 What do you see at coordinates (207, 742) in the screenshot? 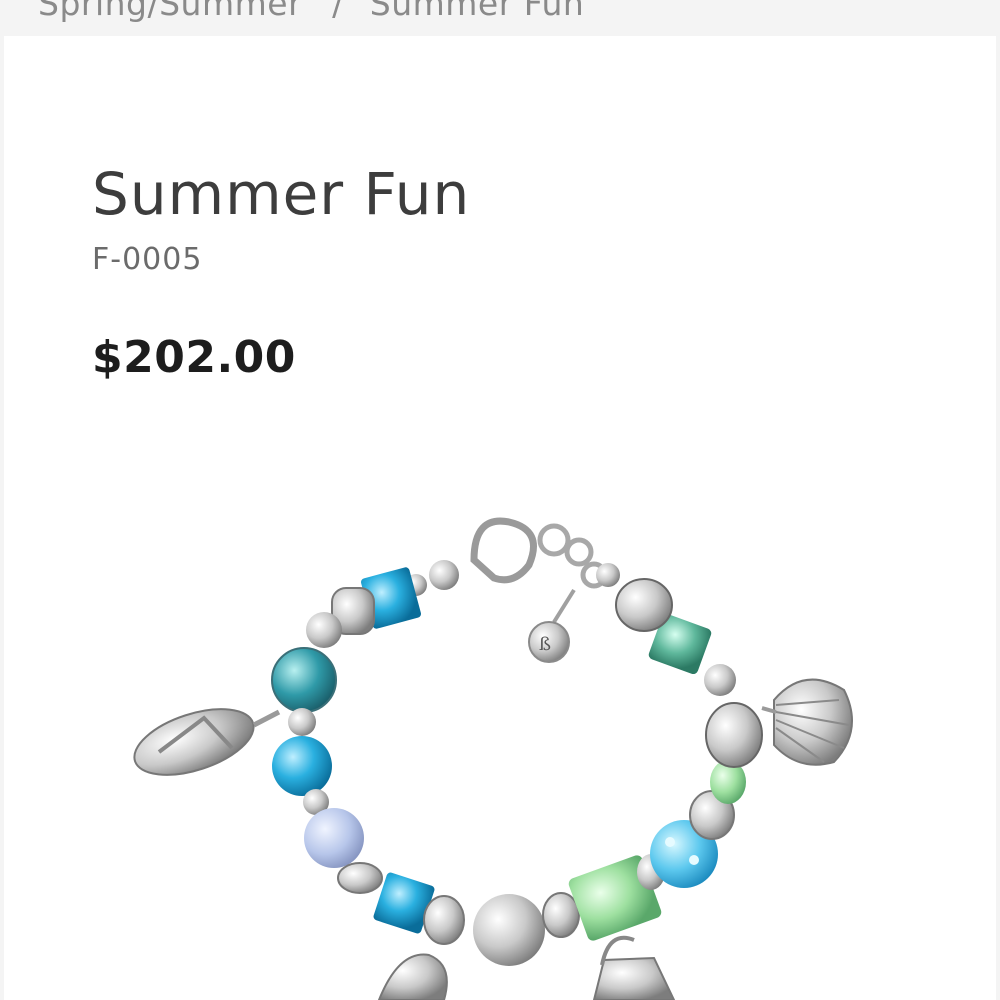
I see `flip-flop-charm` at bounding box center [207, 742].